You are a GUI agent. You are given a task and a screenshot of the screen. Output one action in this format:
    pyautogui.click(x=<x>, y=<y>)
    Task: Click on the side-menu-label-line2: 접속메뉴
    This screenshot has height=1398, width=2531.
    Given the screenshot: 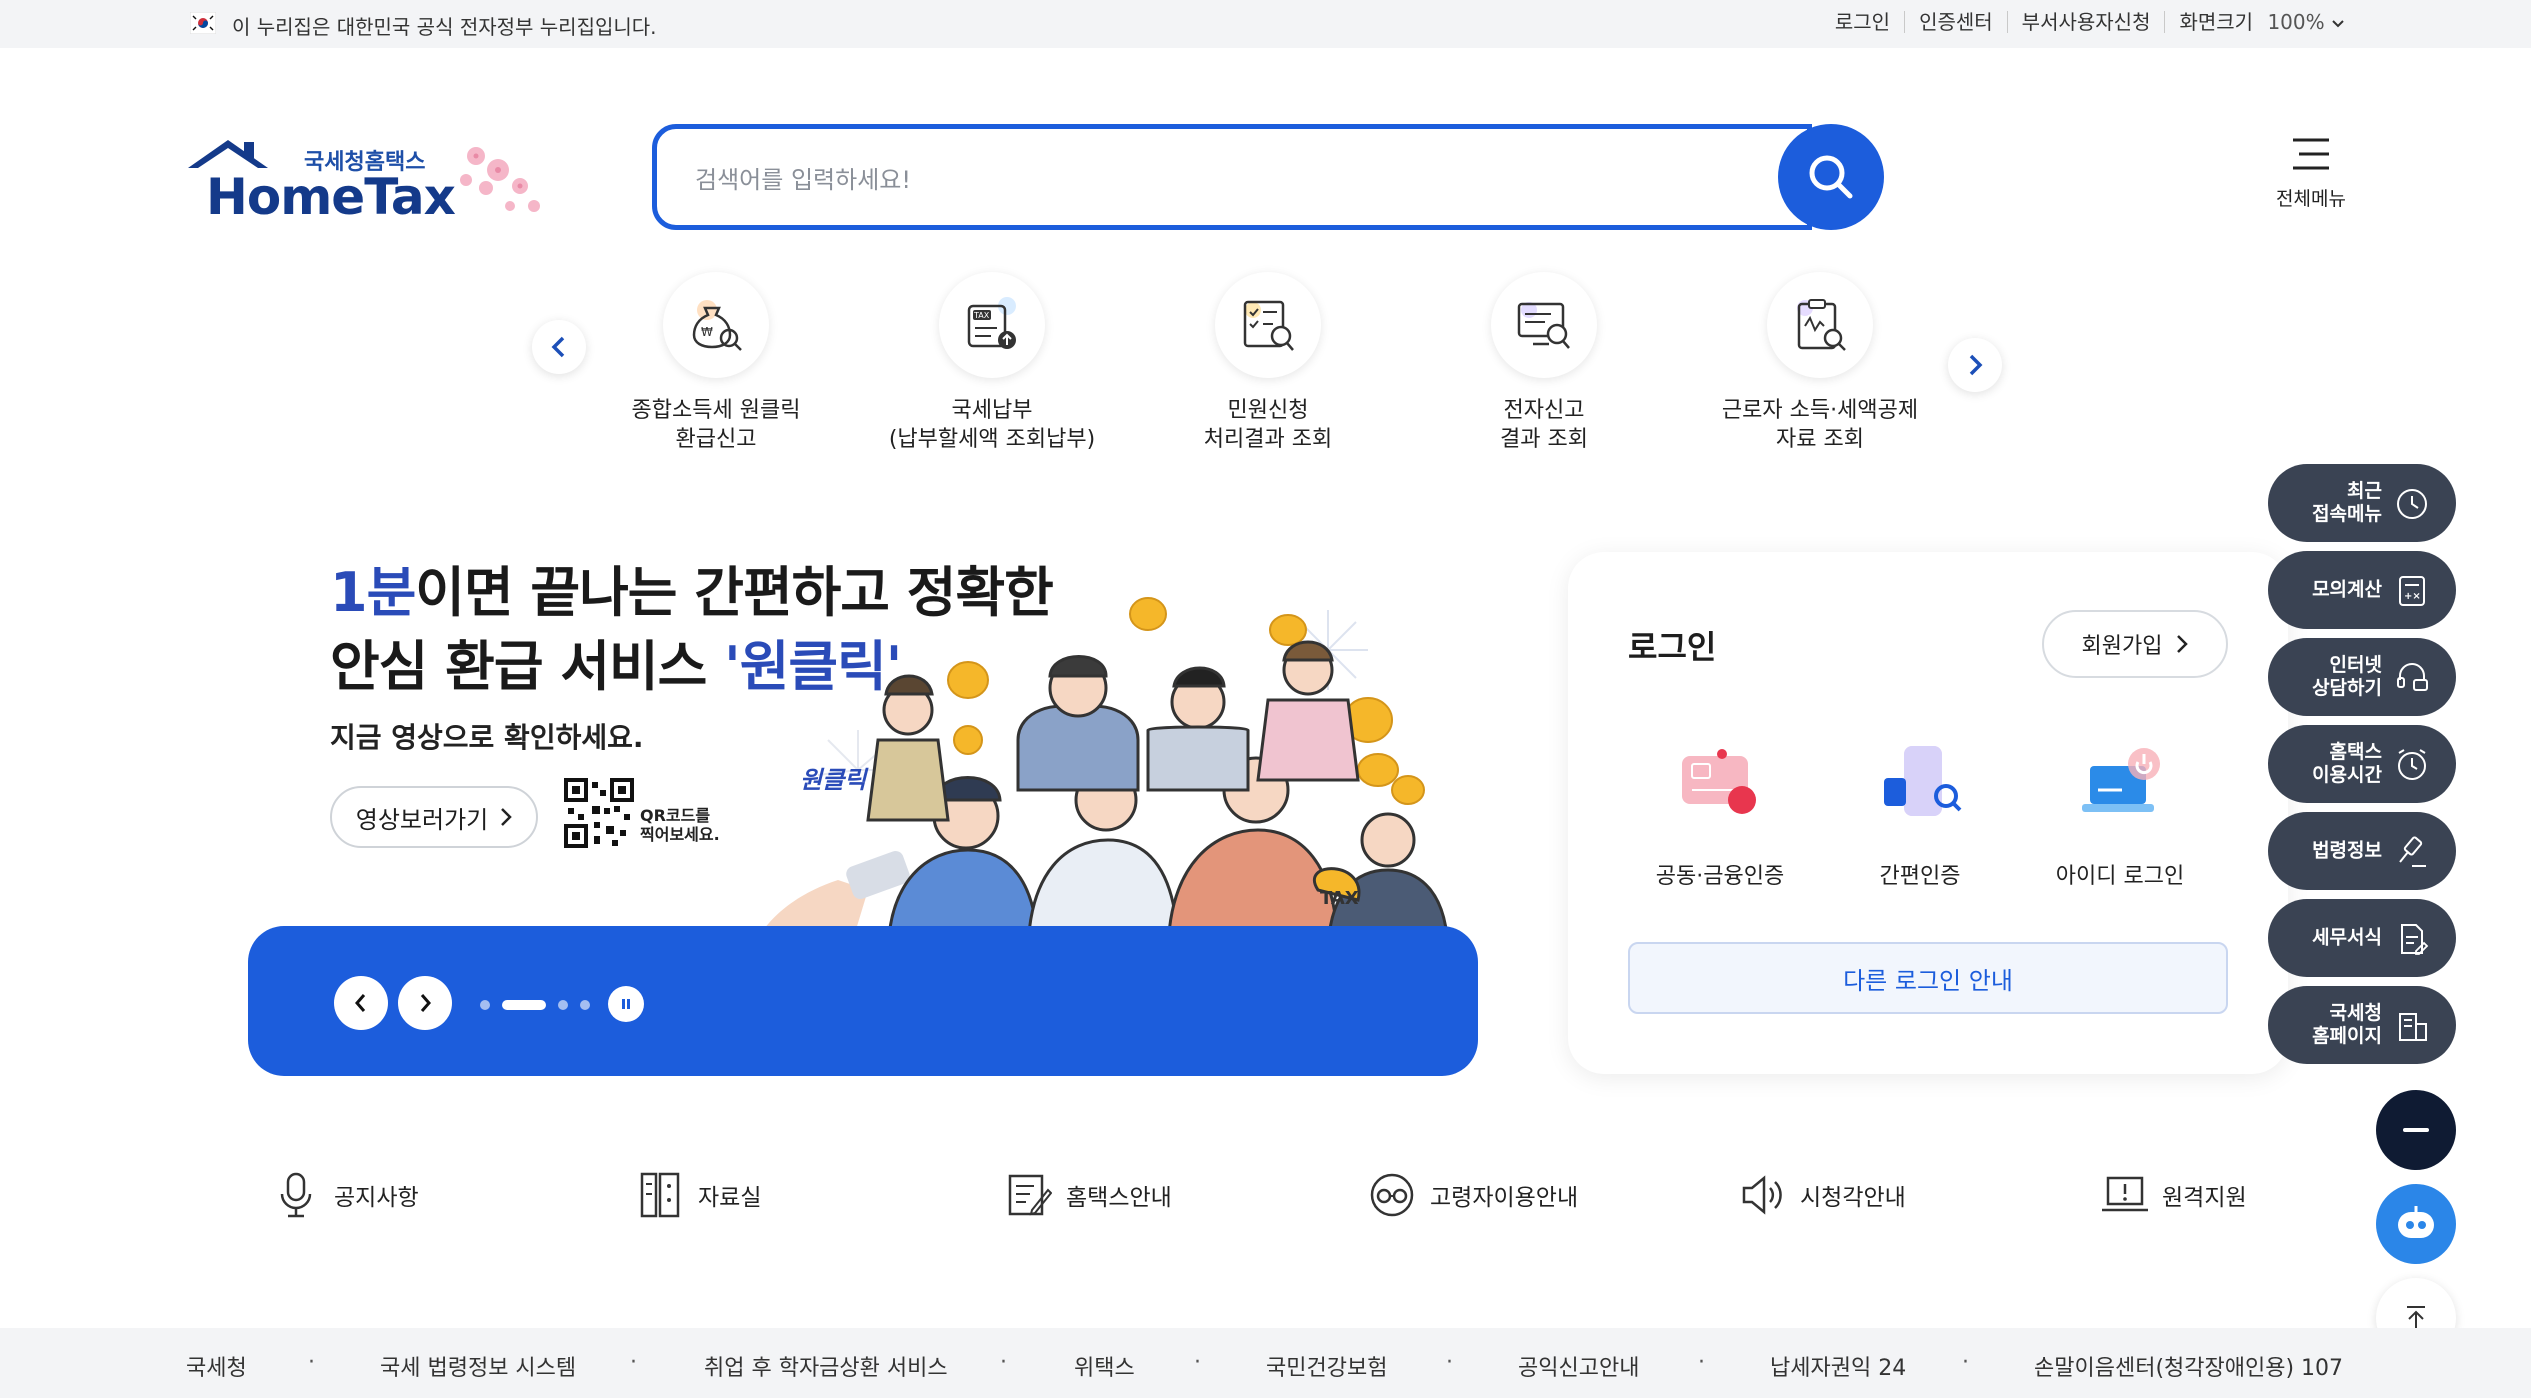 What is the action you would take?
    pyautogui.click(x=2347, y=514)
    